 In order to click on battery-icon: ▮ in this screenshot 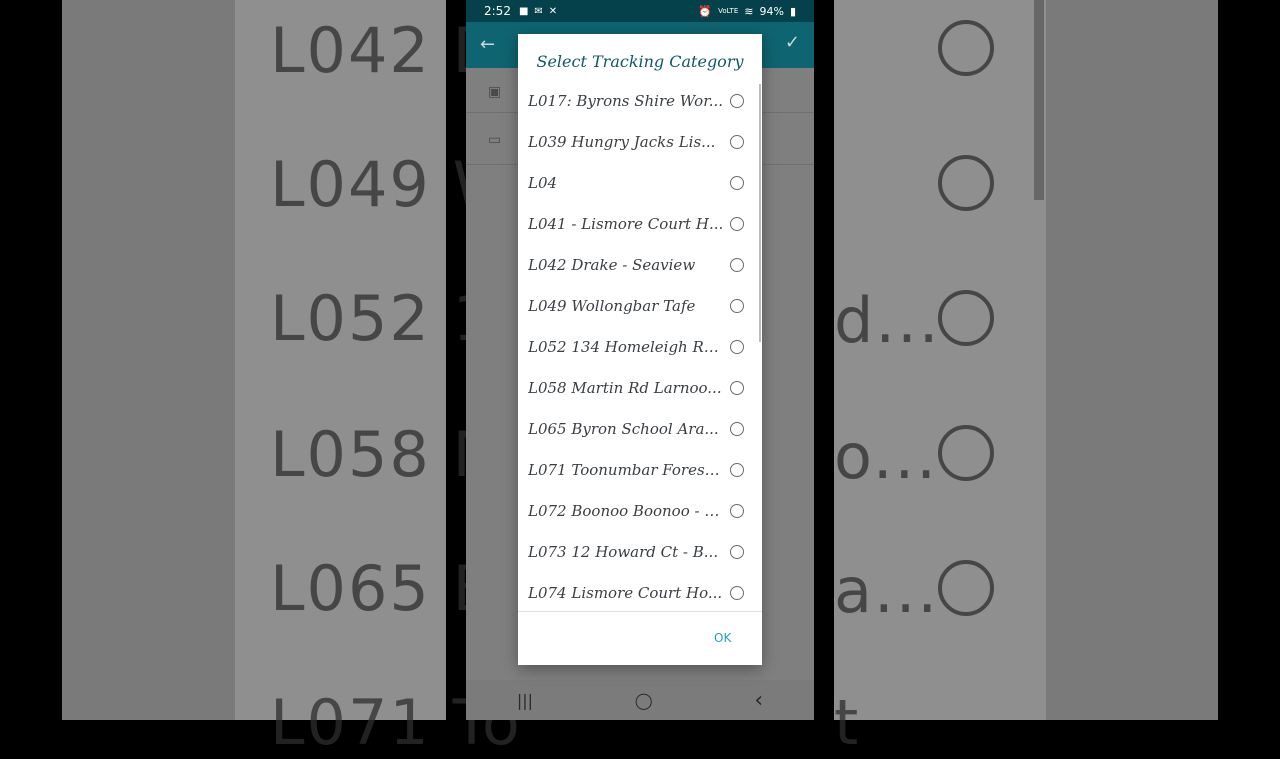, I will do `click(792, 11)`.